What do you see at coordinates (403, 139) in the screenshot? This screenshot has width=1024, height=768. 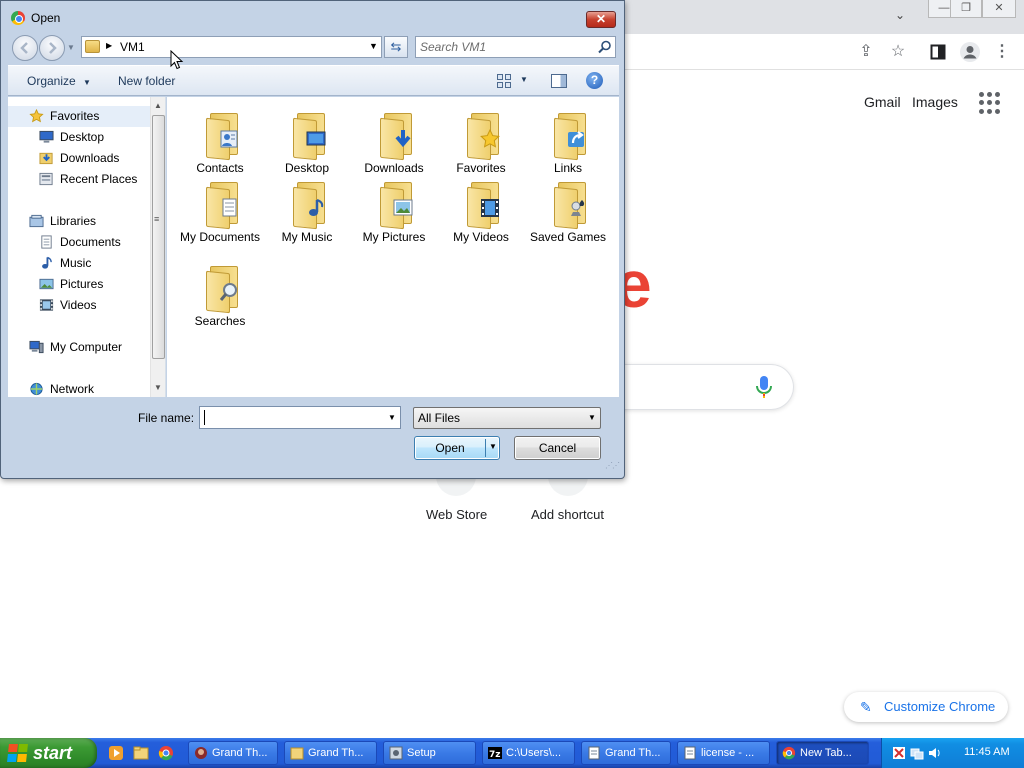 I see `downloads-icon` at bounding box center [403, 139].